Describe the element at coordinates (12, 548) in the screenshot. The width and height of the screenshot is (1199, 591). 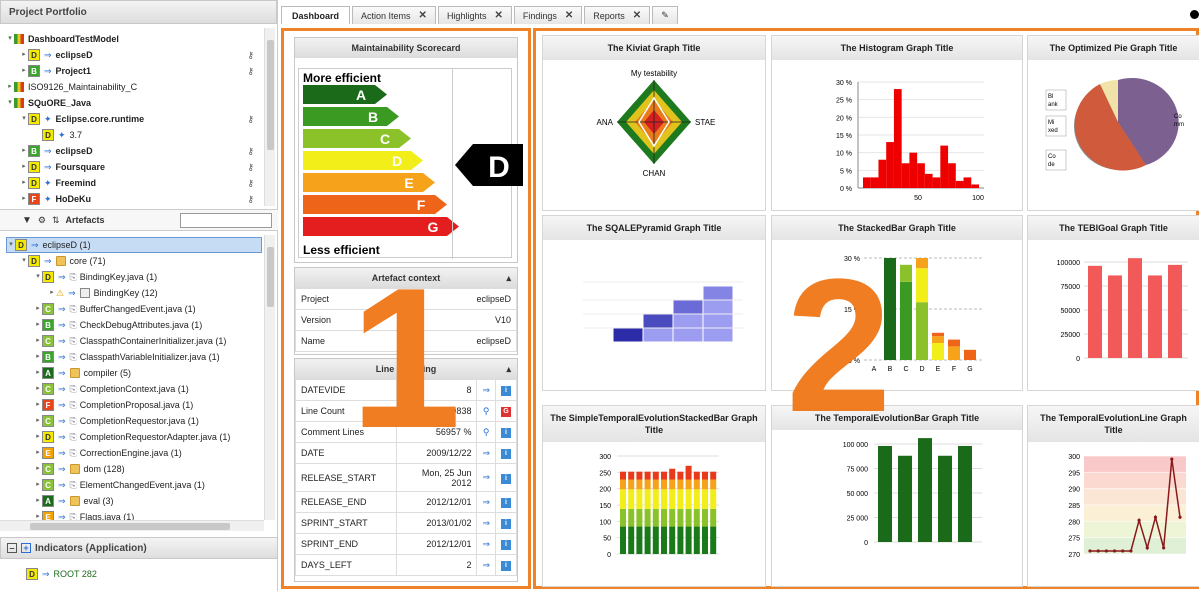
I see `collapse-icon: –` at that location.